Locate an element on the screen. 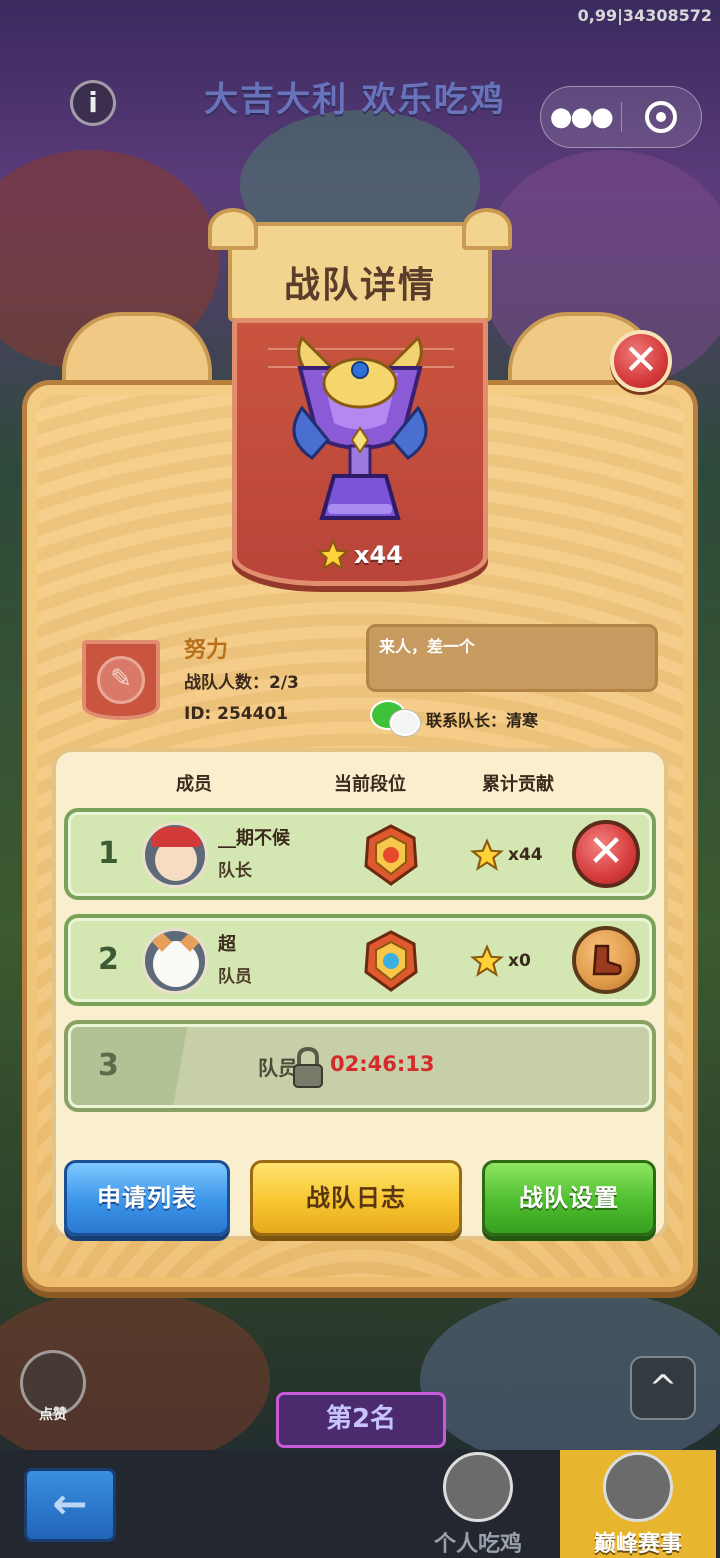  capsule-close-button is located at coordinates (662, 117).